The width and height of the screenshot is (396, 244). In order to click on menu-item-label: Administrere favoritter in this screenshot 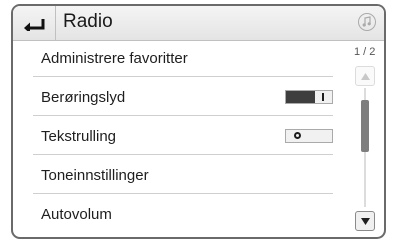, I will do `click(114, 58)`.